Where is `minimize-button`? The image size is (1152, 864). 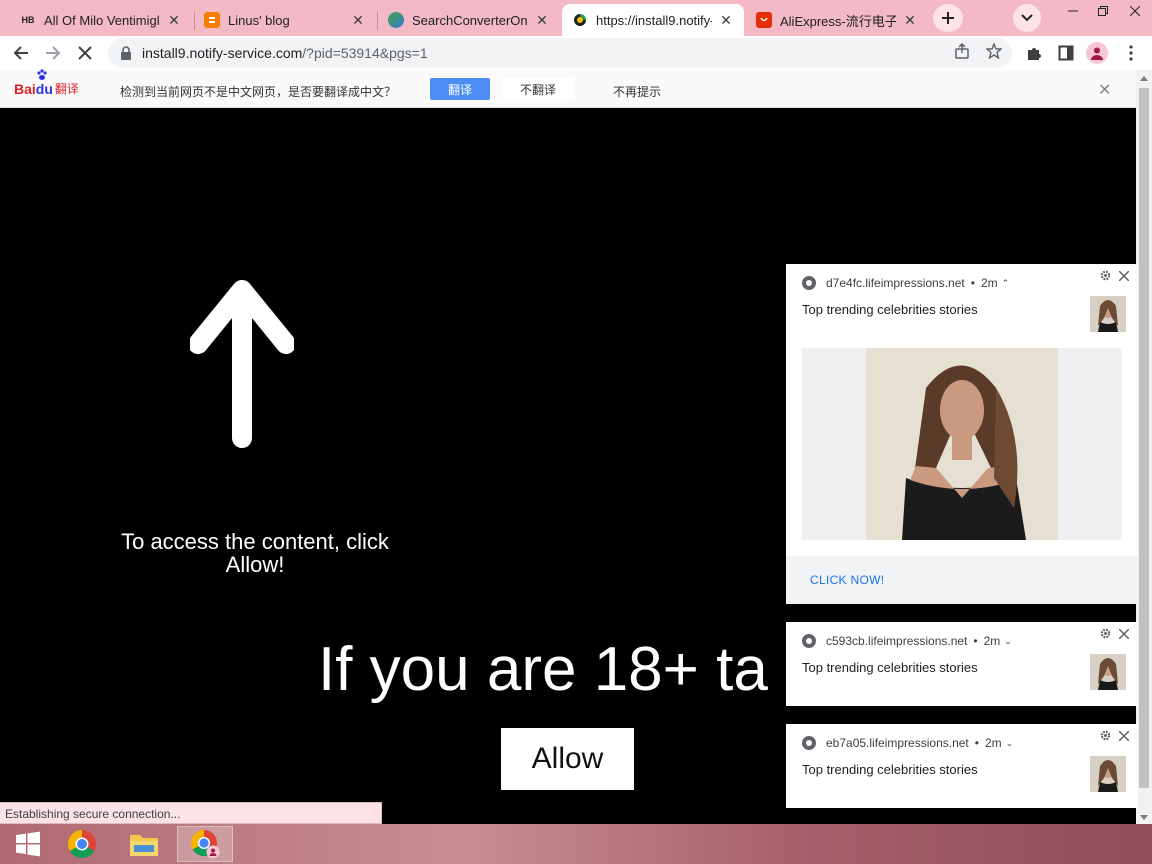
minimize-button is located at coordinates (1073, 11).